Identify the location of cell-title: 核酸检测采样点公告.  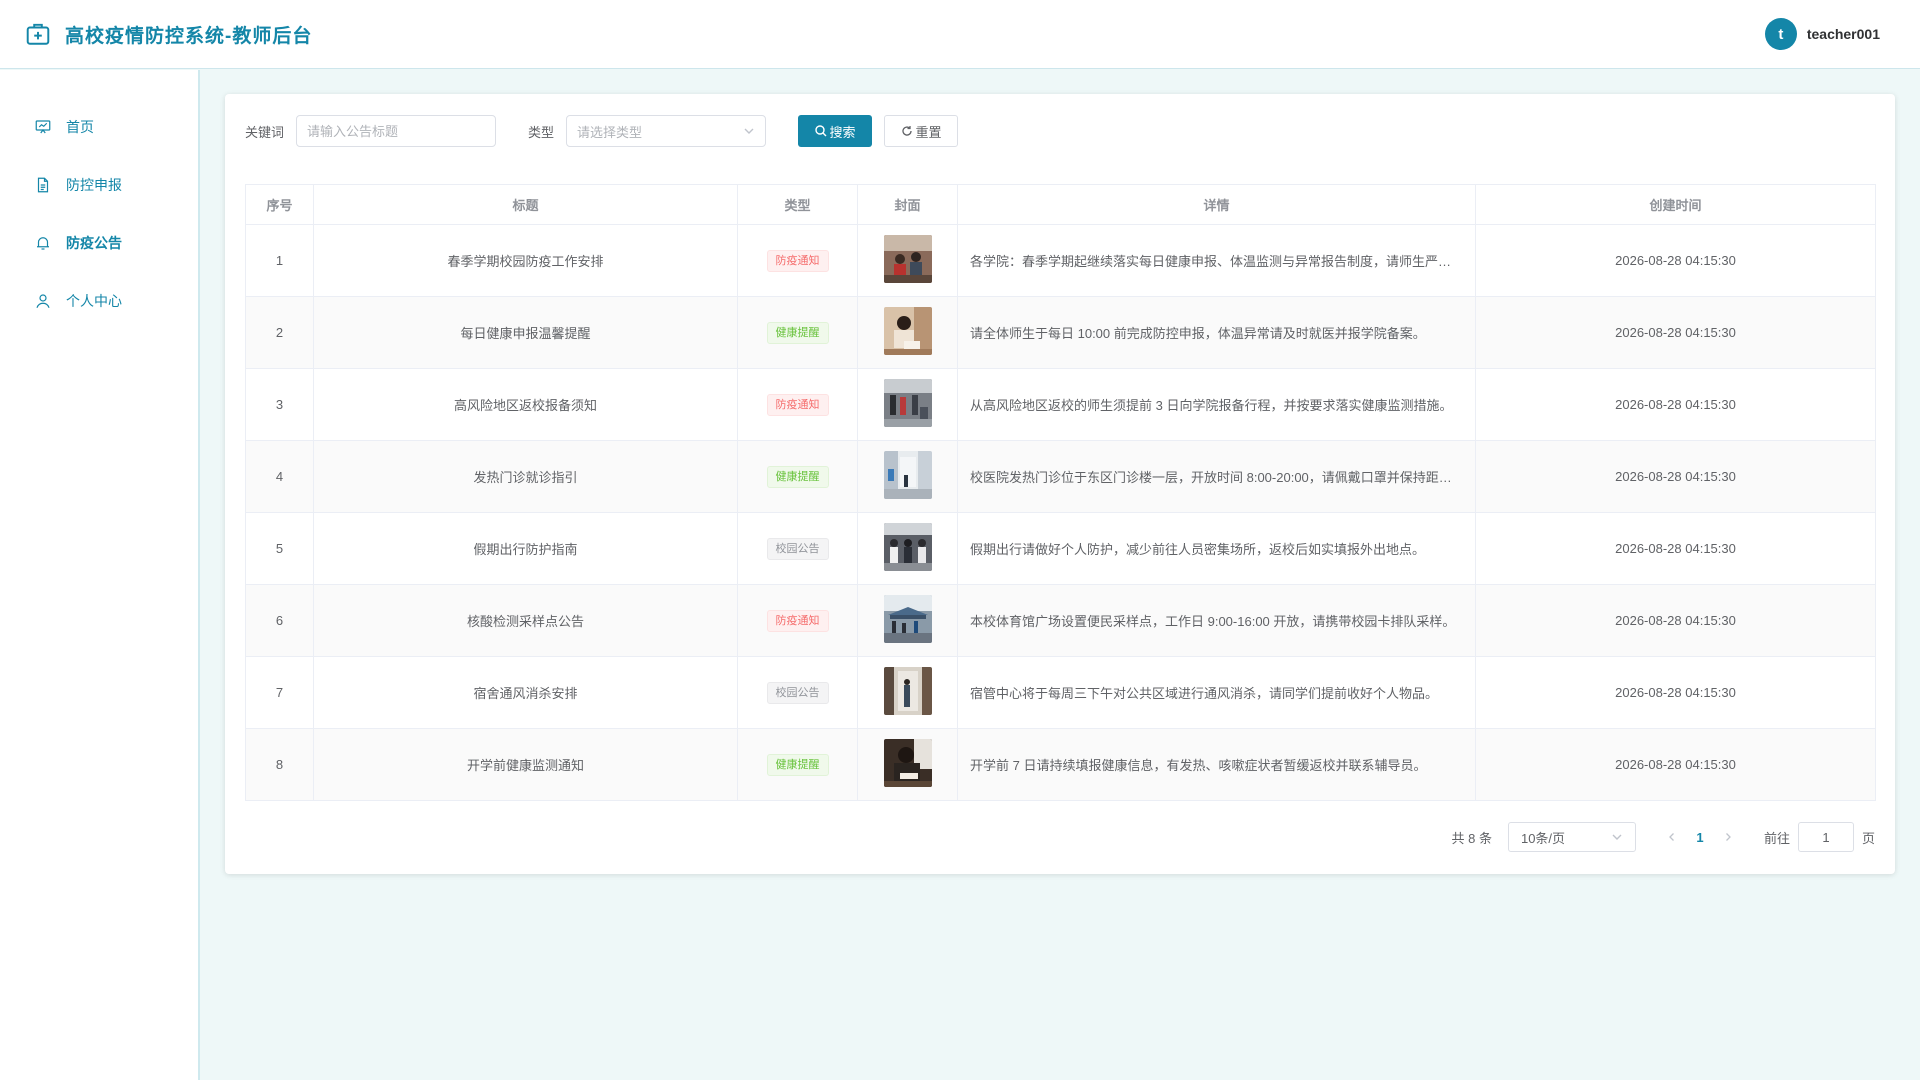
(525, 620).